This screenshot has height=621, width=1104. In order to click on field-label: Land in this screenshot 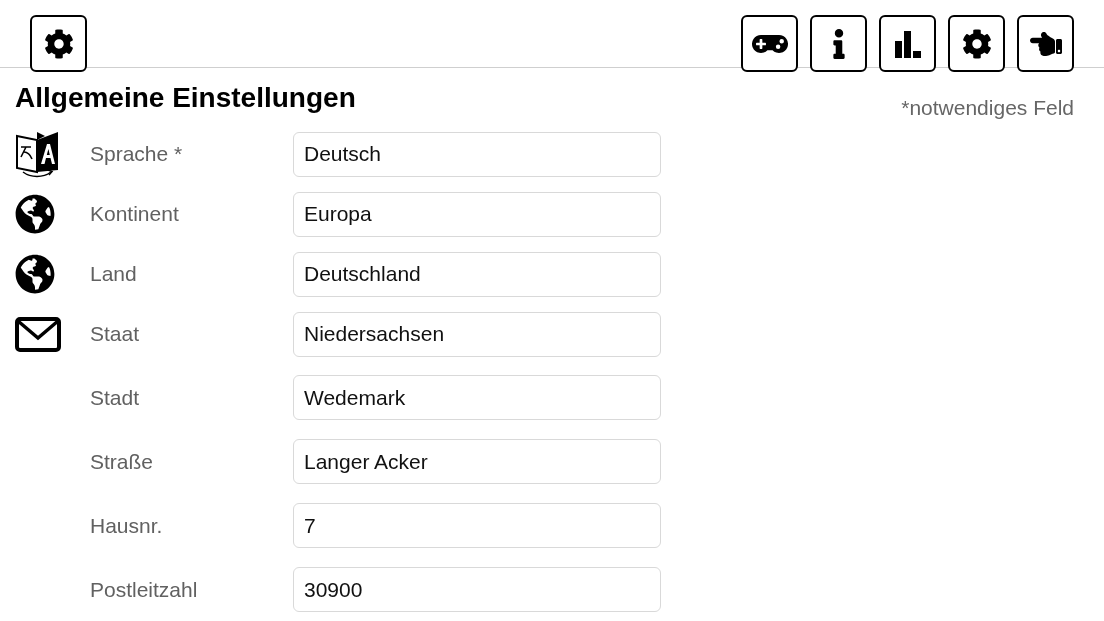, I will do `click(114, 274)`.